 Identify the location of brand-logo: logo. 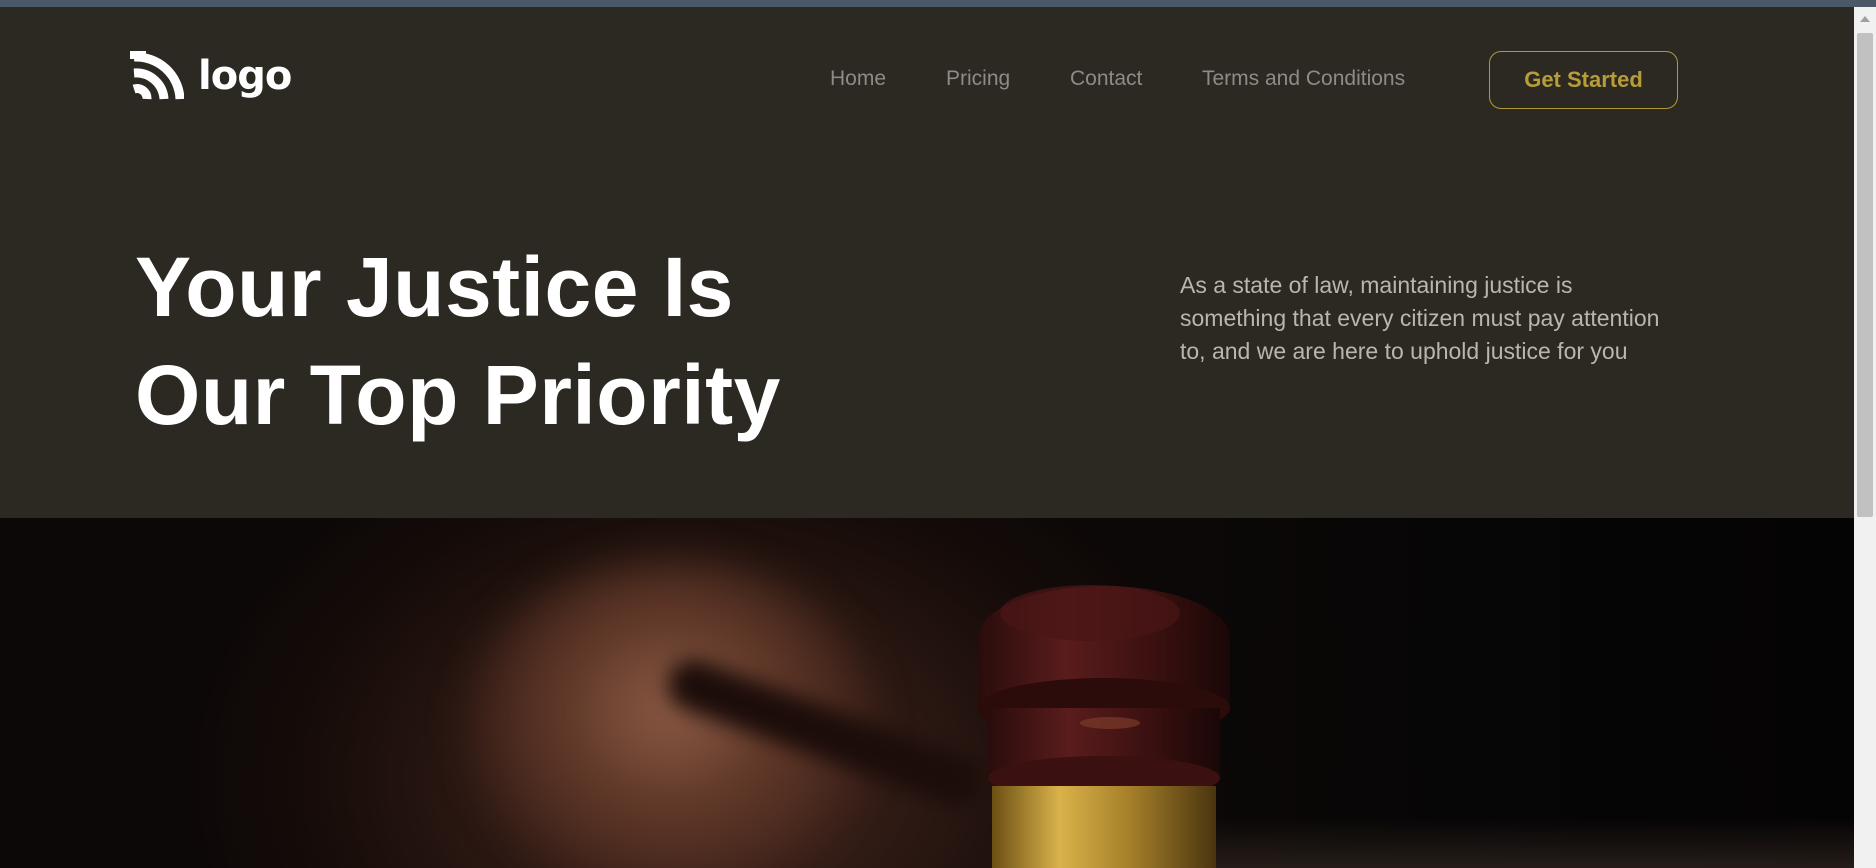
(211, 76).